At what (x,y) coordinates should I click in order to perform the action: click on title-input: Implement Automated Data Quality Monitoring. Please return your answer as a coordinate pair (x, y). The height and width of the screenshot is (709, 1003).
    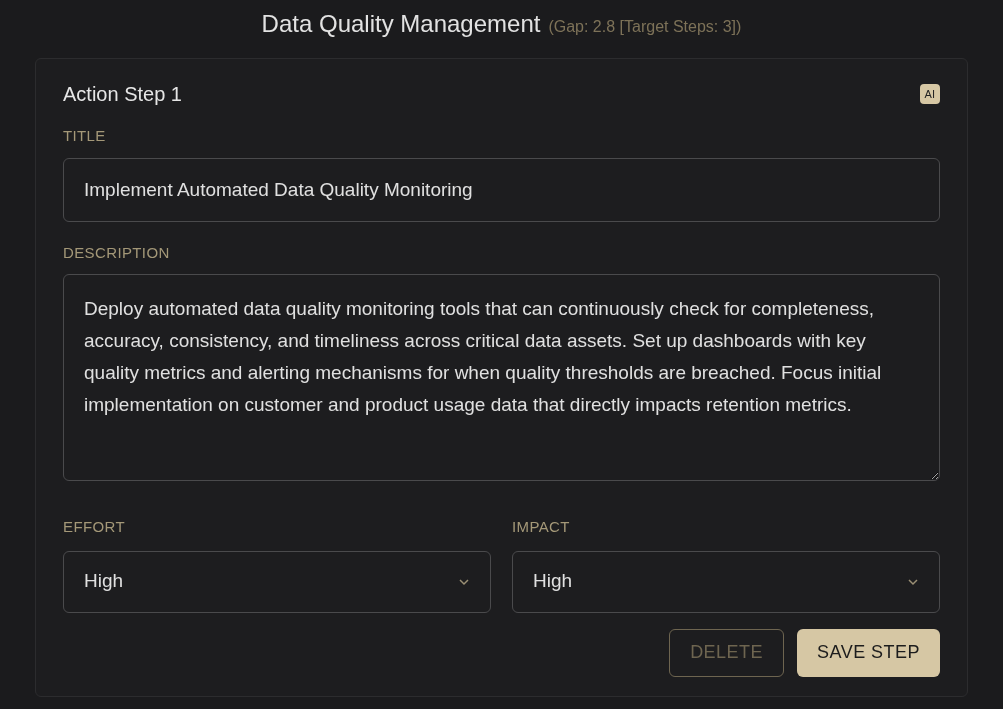
    Looking at the image, I should click on (501, 189).